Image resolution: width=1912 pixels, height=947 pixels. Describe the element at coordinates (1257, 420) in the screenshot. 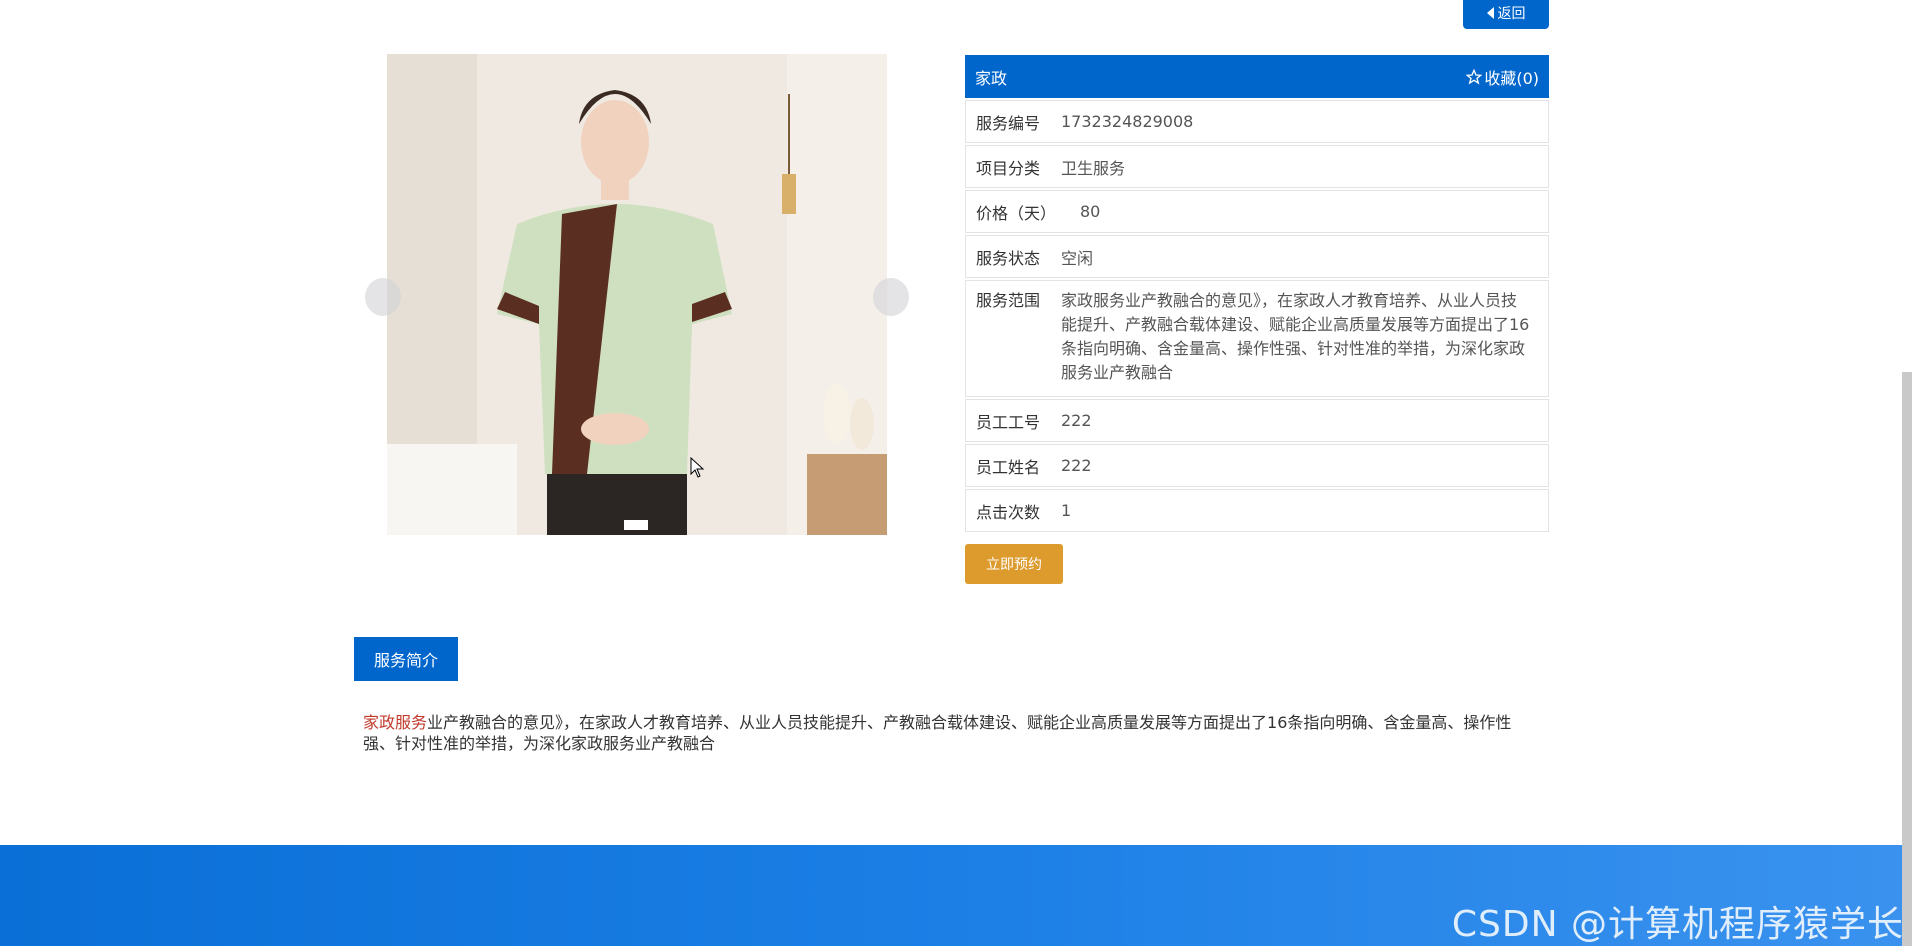

I see `detail-row-employee-id: 员工工号 222` at that location.